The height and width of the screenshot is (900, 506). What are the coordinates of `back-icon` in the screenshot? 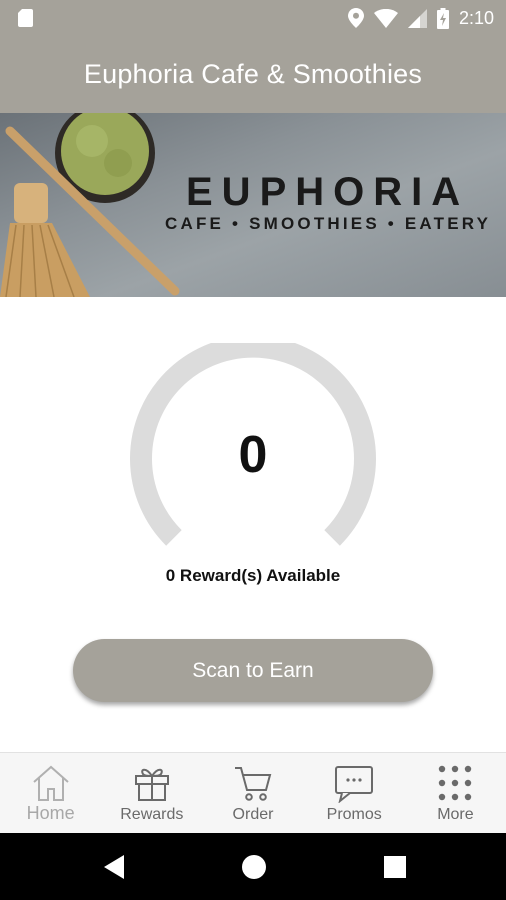 It's located at (114, 867).